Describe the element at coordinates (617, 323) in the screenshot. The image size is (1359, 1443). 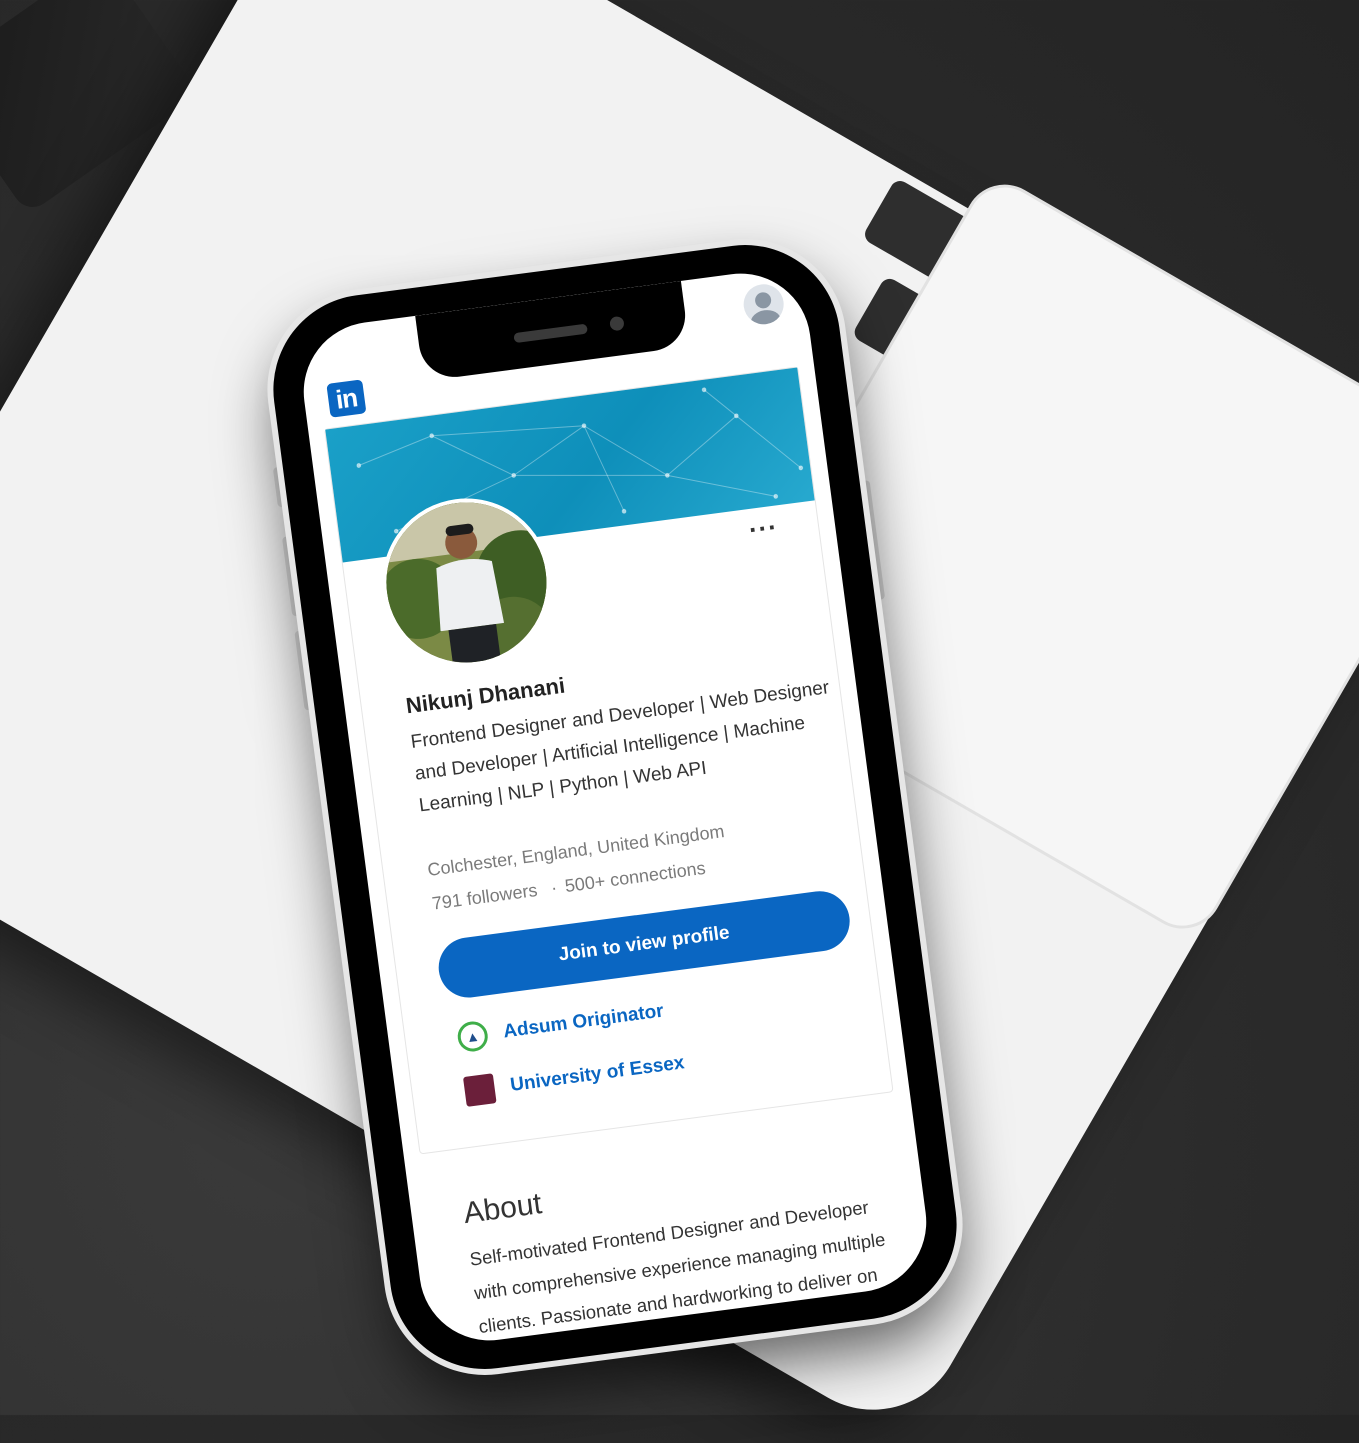
I see `front-camera` at that location.